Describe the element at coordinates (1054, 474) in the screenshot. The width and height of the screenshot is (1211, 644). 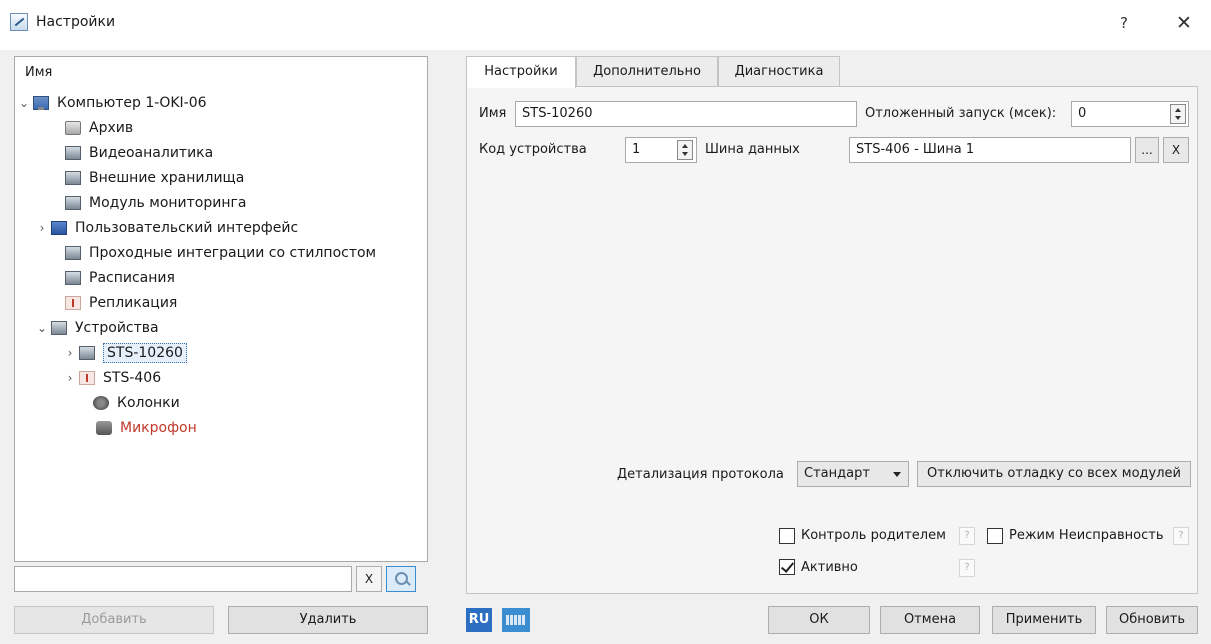
I see `disable-debug-button: Отключить отладку со всех модулей` at that location.